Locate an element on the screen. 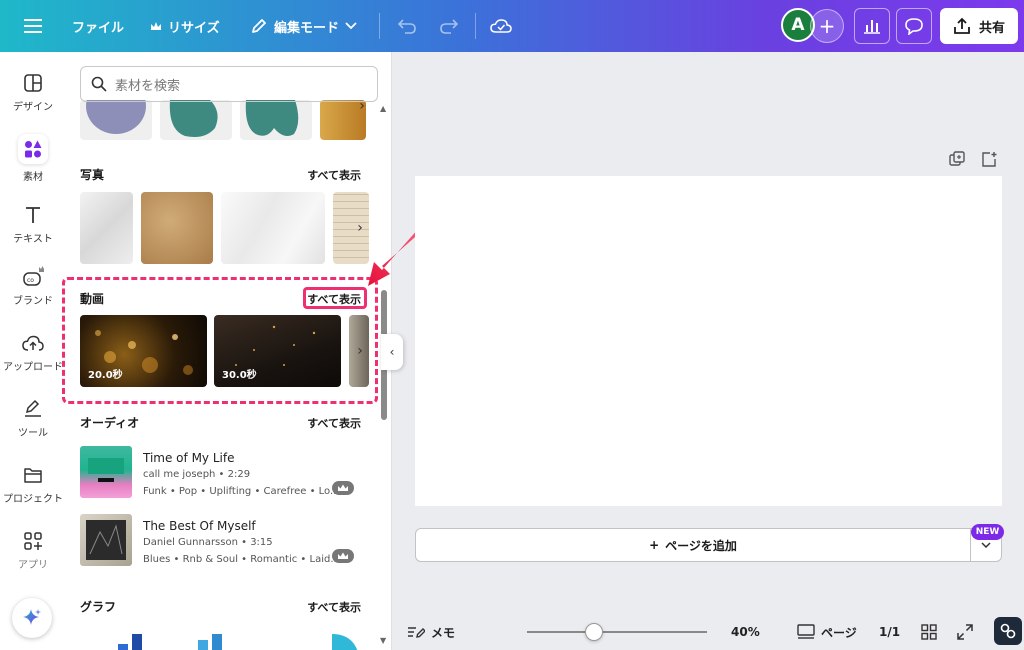 This screenshot has width=1024, height=650. edit-mode-label: 編集モード is located at coordinates (307, 28).